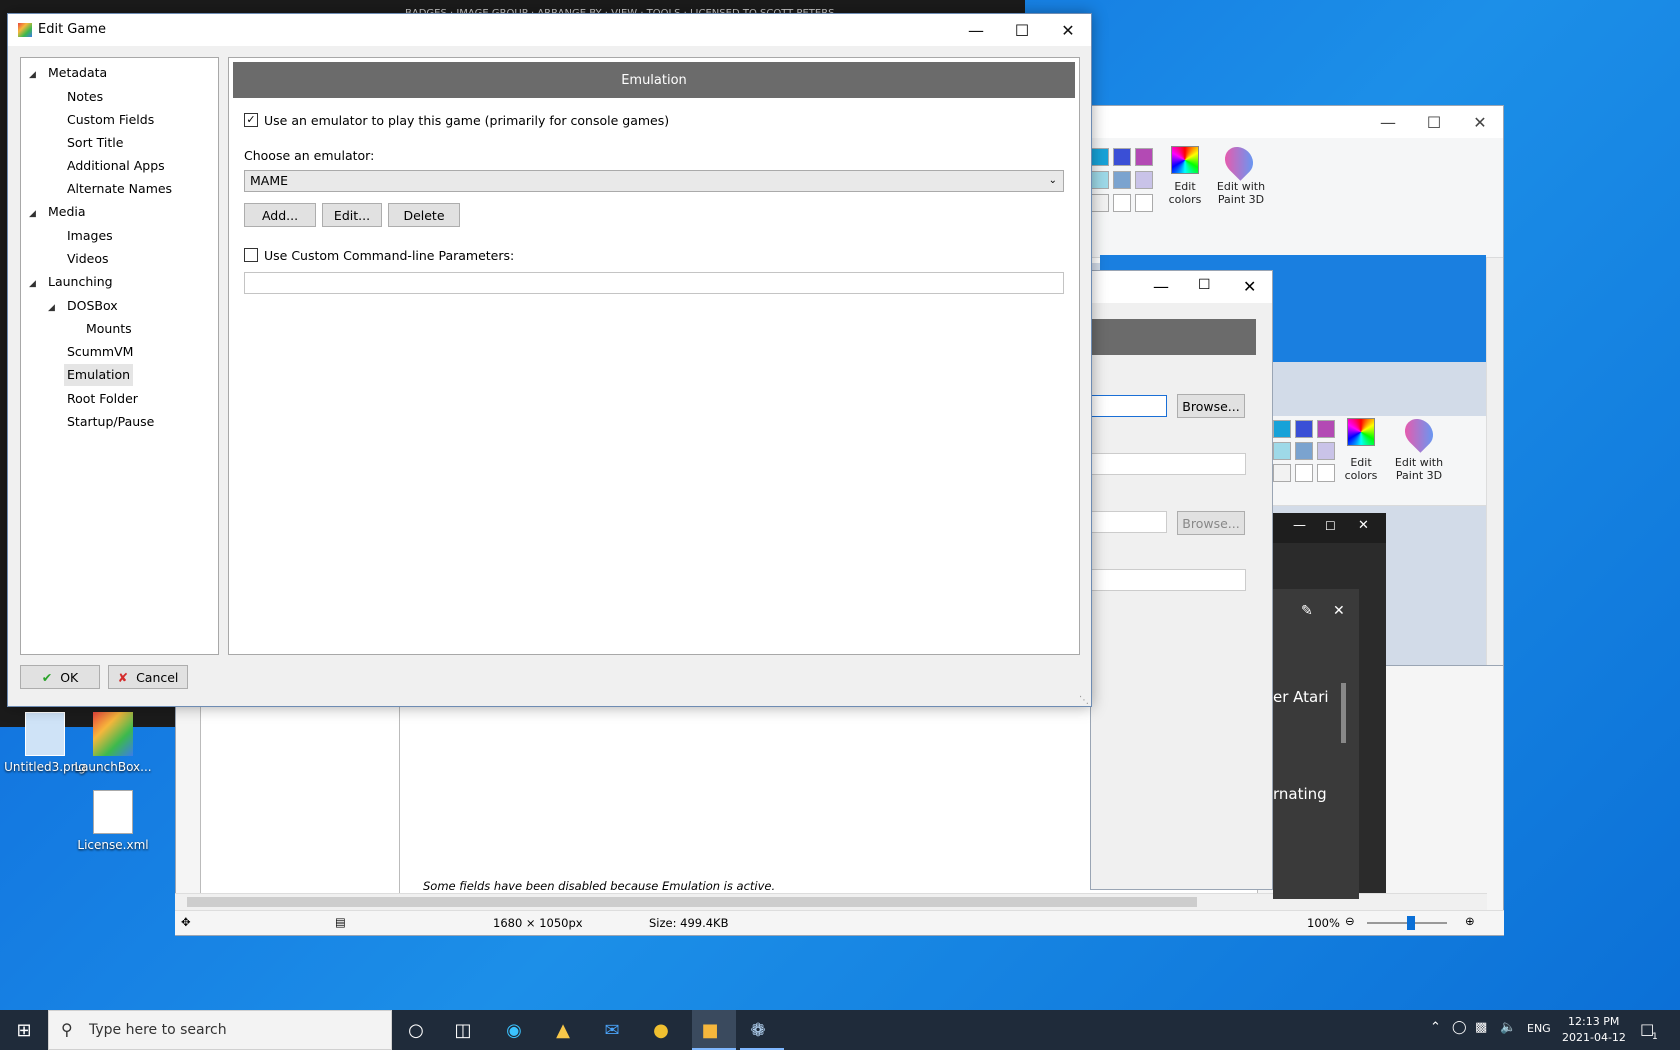 The width and height of the screenshot is (1680, 1050). What do you see at coordinates (77, 73) in the screenshot?
I see `tree-item-metadata: Metadata` at bounding box center [77, 73].